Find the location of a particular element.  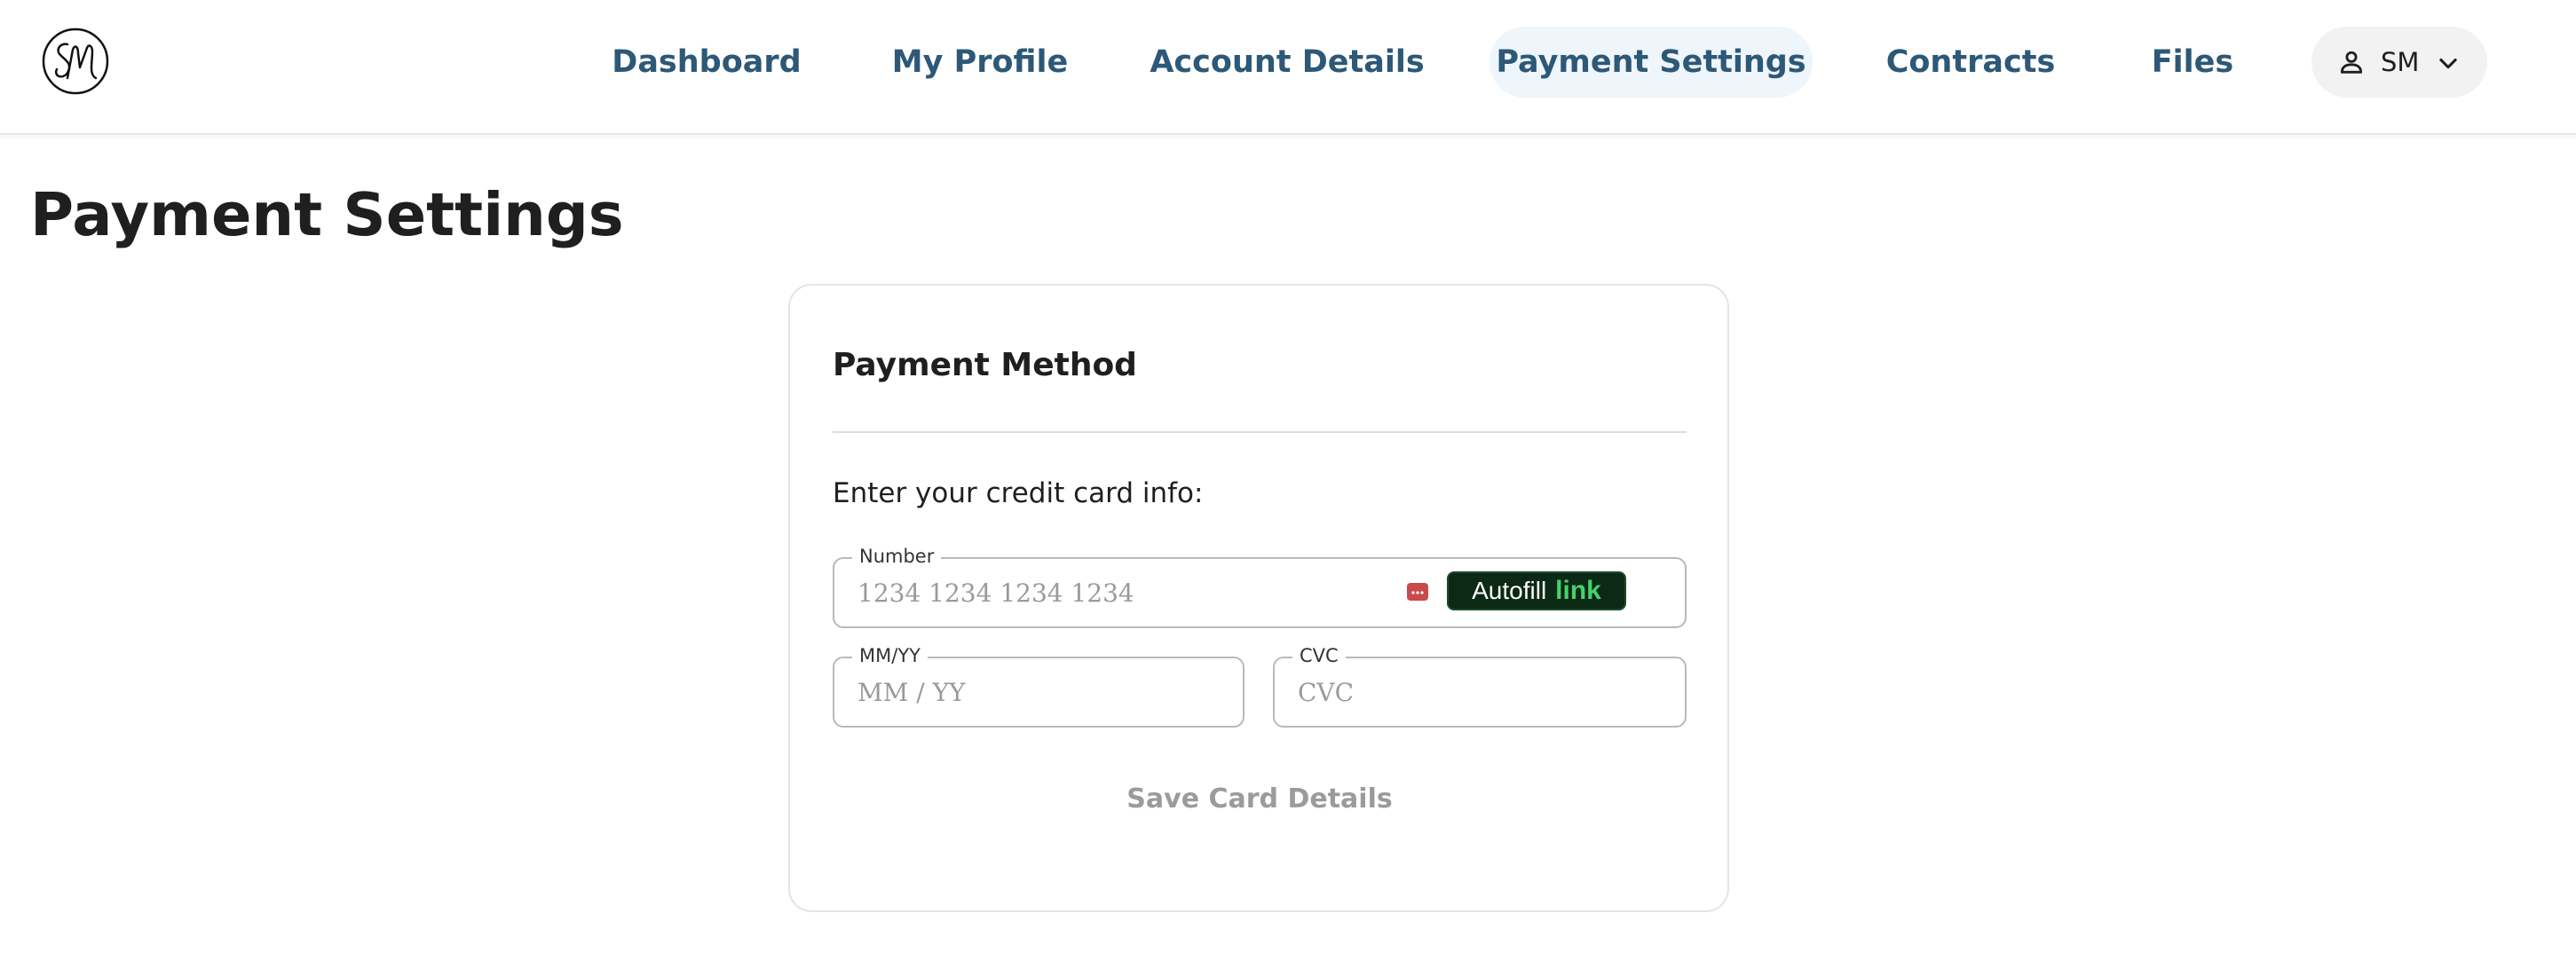

nav-payment-settings: Payment Settings is located at coordinates (1651, 63).